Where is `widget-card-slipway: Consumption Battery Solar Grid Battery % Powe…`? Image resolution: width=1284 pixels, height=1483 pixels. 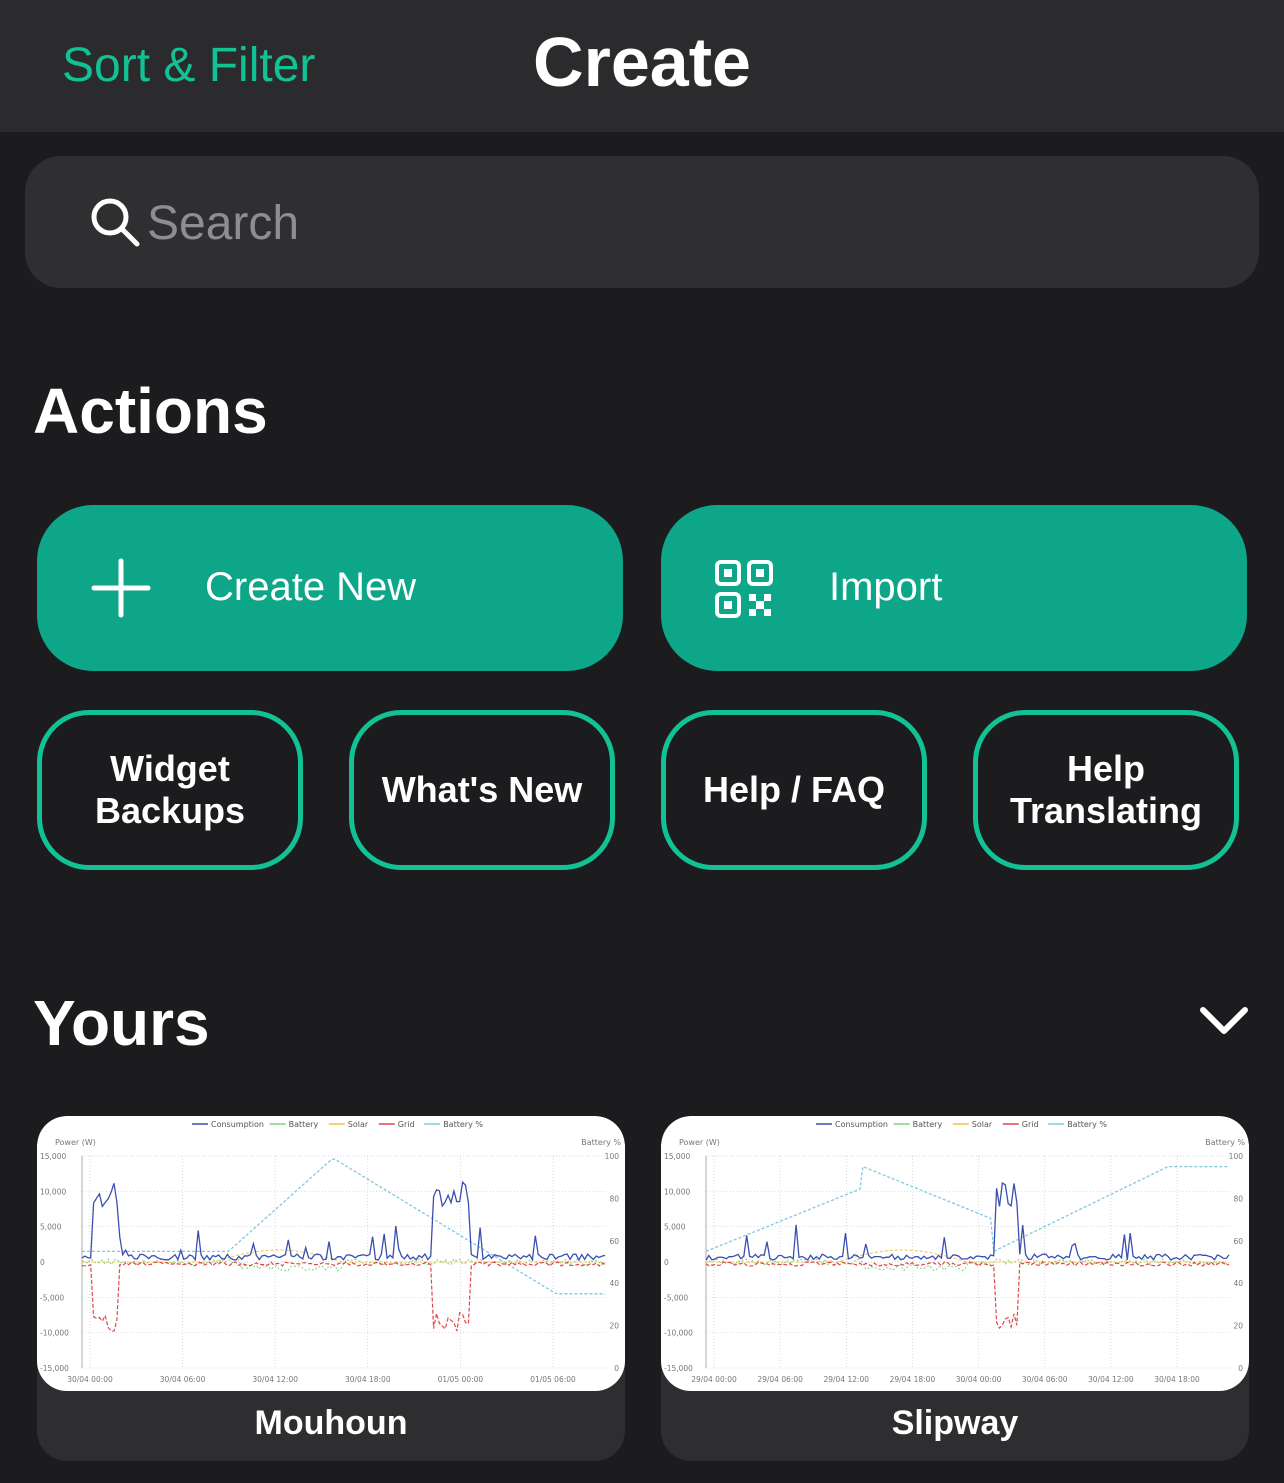
widget-card-slipway: Consumption Battery Solar Grid Battery % Powe… is located at coordinates (955, 1288).